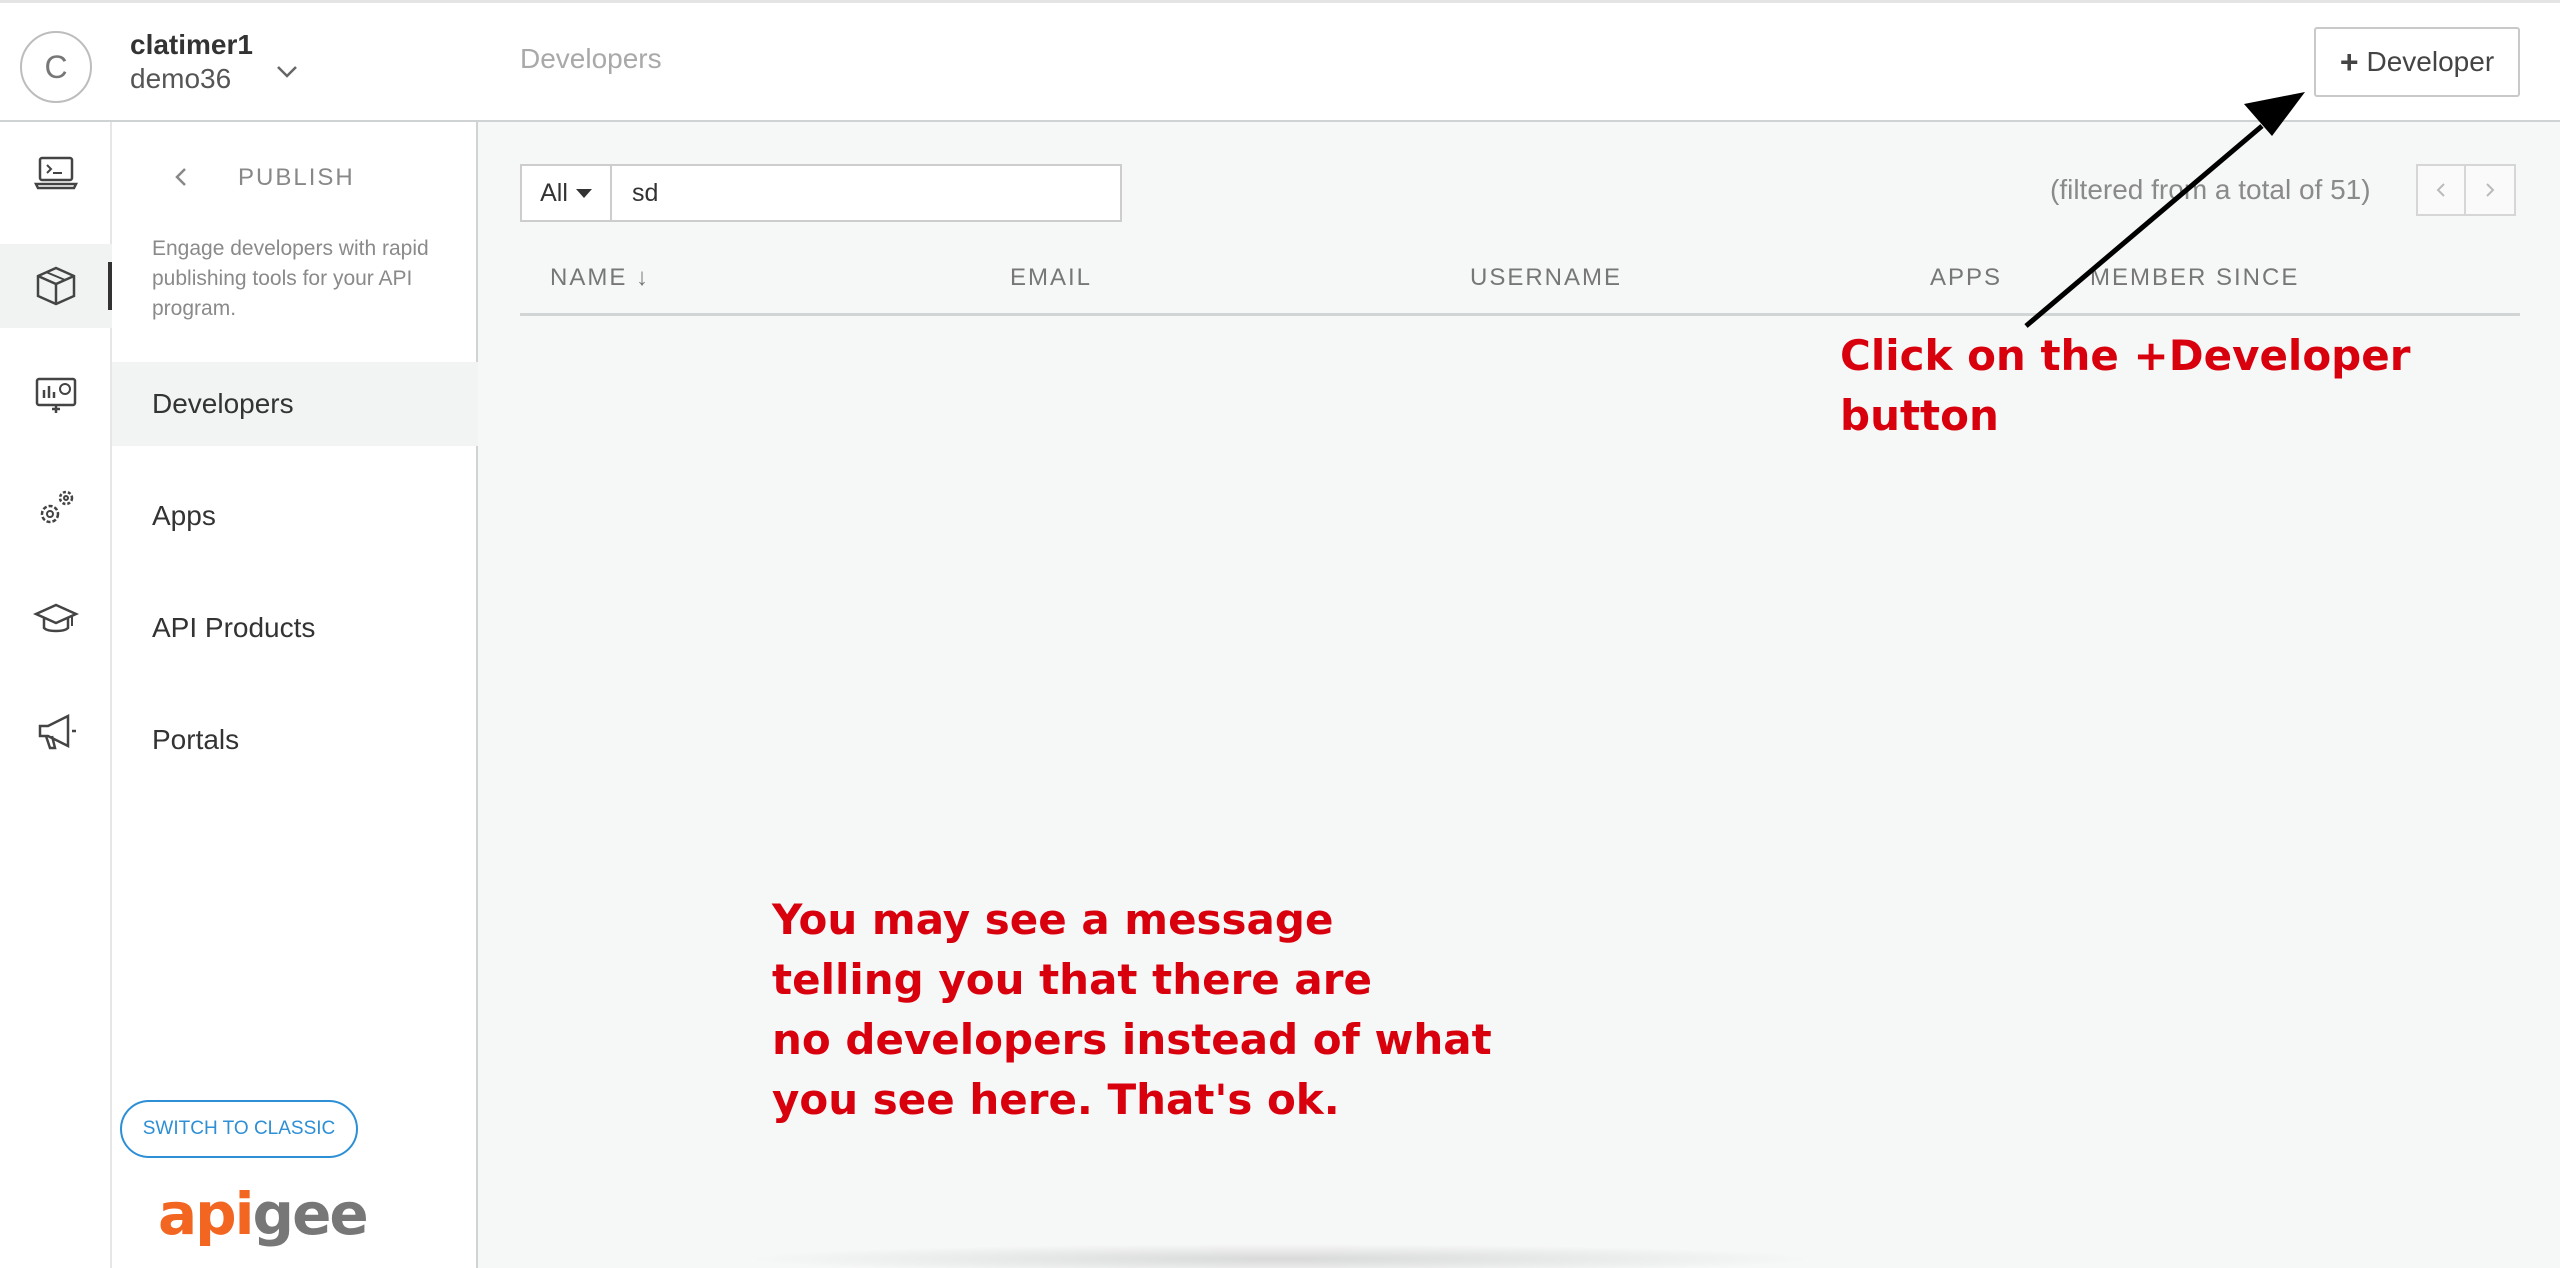 This screenshot has width=2560, height=1268. I want to click on package-box-icon, so click(56, 286).